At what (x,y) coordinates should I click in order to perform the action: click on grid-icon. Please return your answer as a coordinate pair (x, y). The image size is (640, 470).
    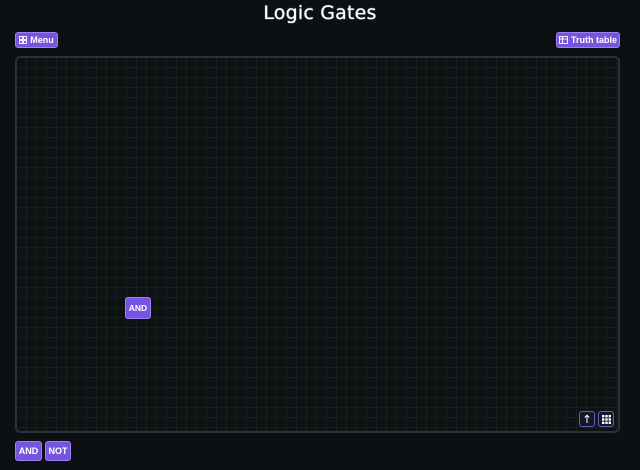
    Looking at the image, I should click on (23, 40).